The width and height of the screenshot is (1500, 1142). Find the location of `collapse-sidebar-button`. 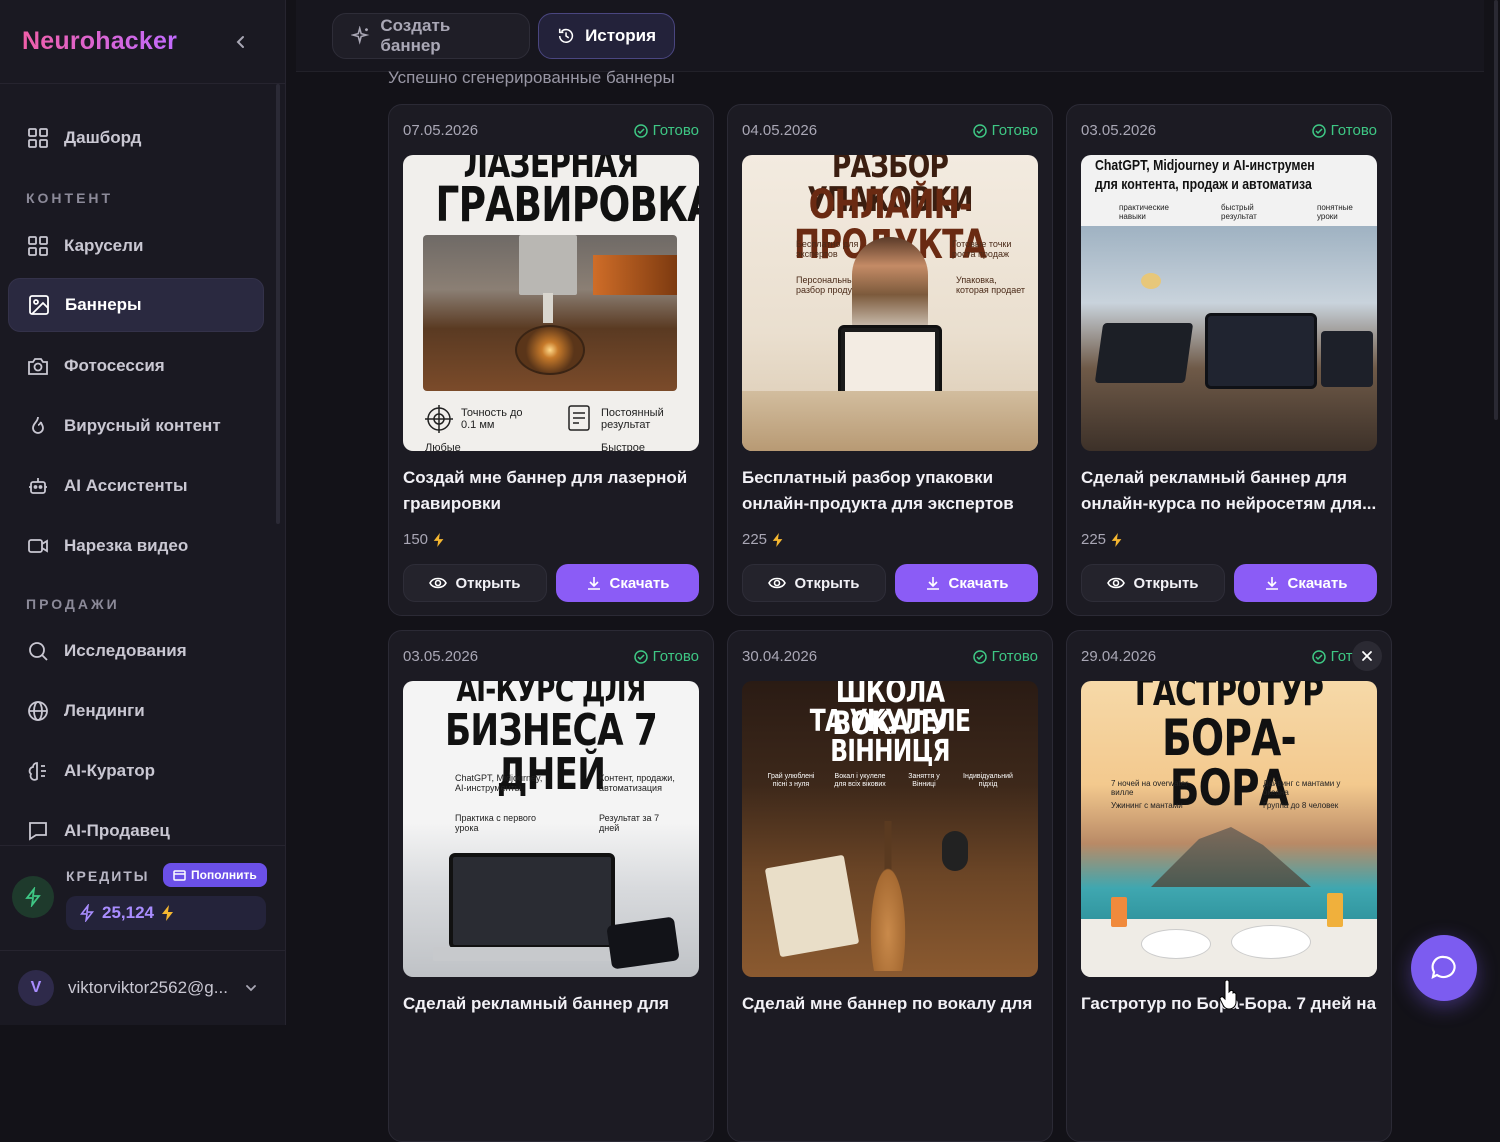

collapse-sidebar-button is located at coordinates (241, 42).